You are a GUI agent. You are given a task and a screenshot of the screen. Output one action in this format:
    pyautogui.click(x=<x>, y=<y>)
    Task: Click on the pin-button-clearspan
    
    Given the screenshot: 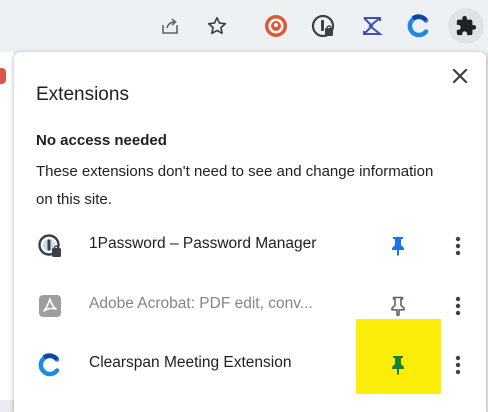 What is the action you would take?
    pyautogui.click(x=398, y=365)
    